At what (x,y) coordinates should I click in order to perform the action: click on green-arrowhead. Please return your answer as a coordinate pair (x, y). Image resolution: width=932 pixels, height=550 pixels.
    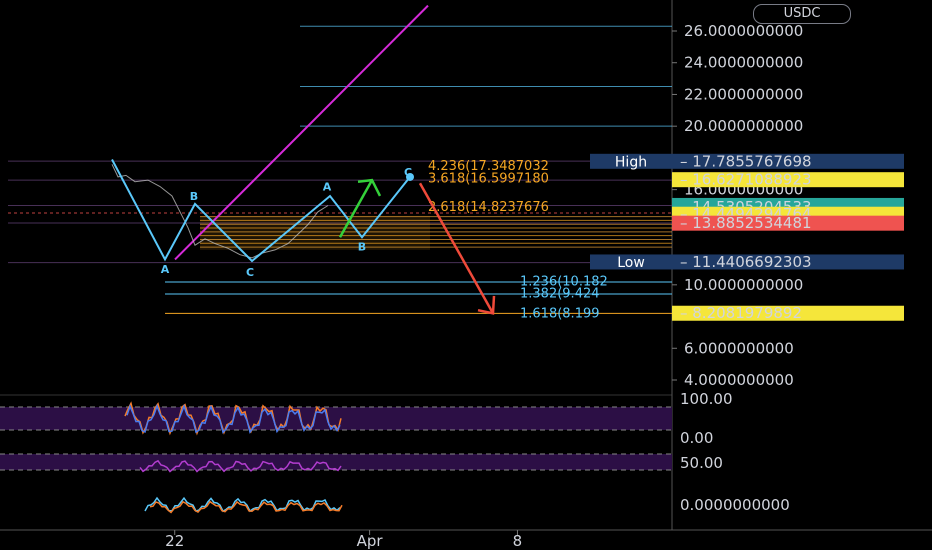
    Looking at the image, I should click on (369, 187).